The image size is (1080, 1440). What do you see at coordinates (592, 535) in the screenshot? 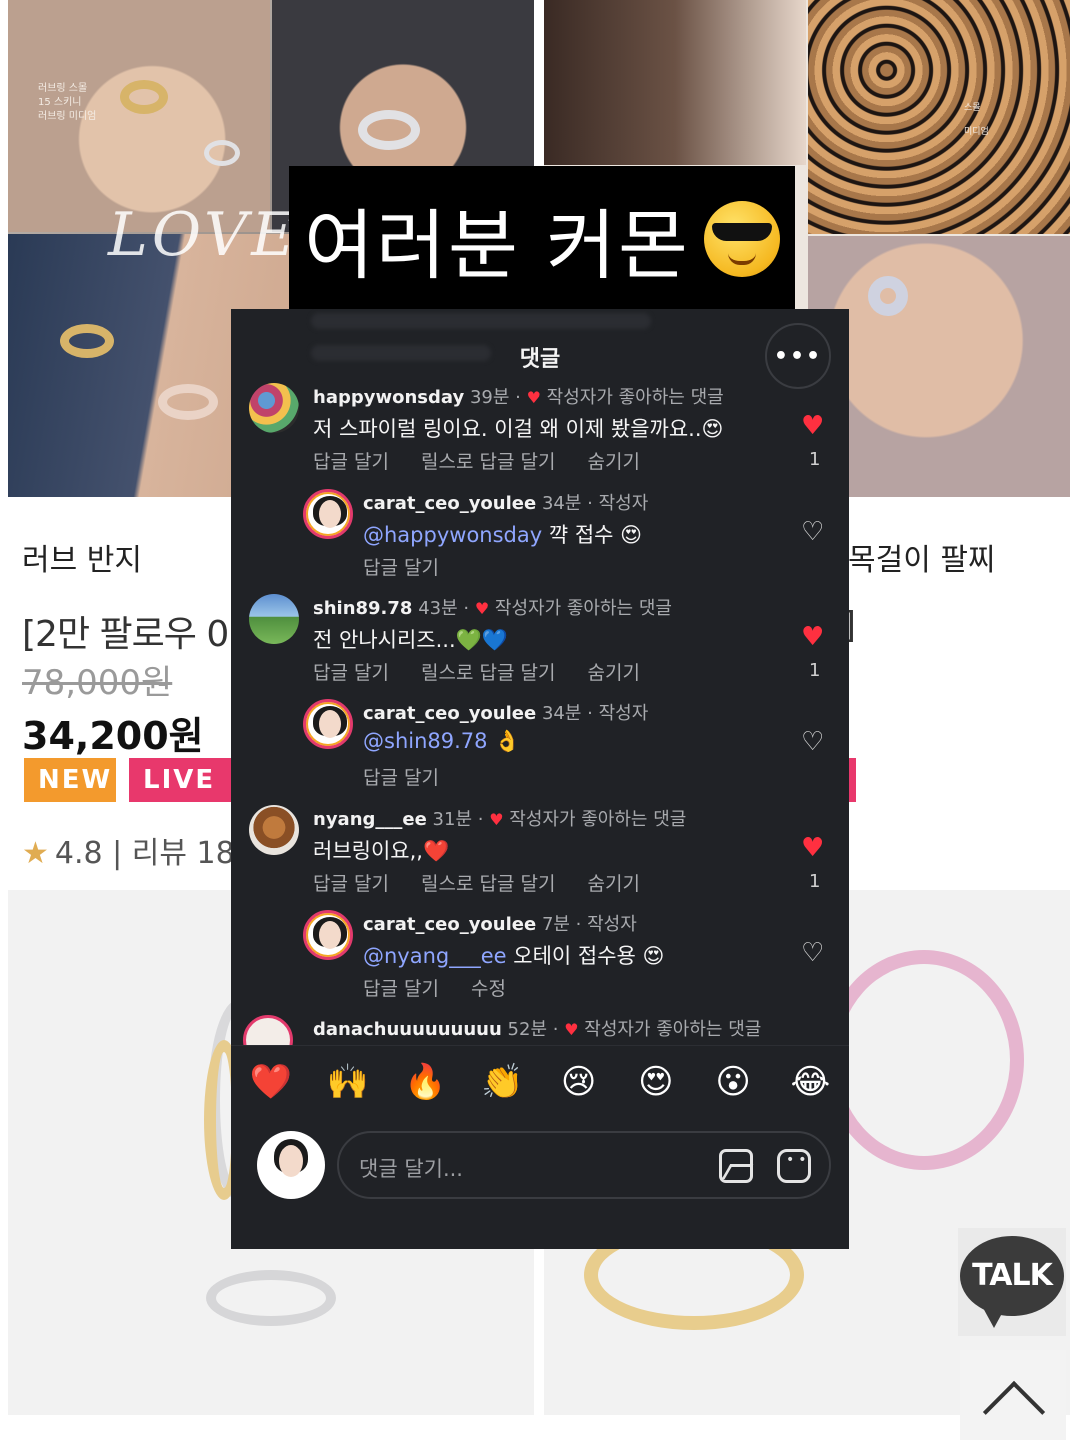
I see `comment-body: 꺅 접수 😍` at bounding box center [592, 535].